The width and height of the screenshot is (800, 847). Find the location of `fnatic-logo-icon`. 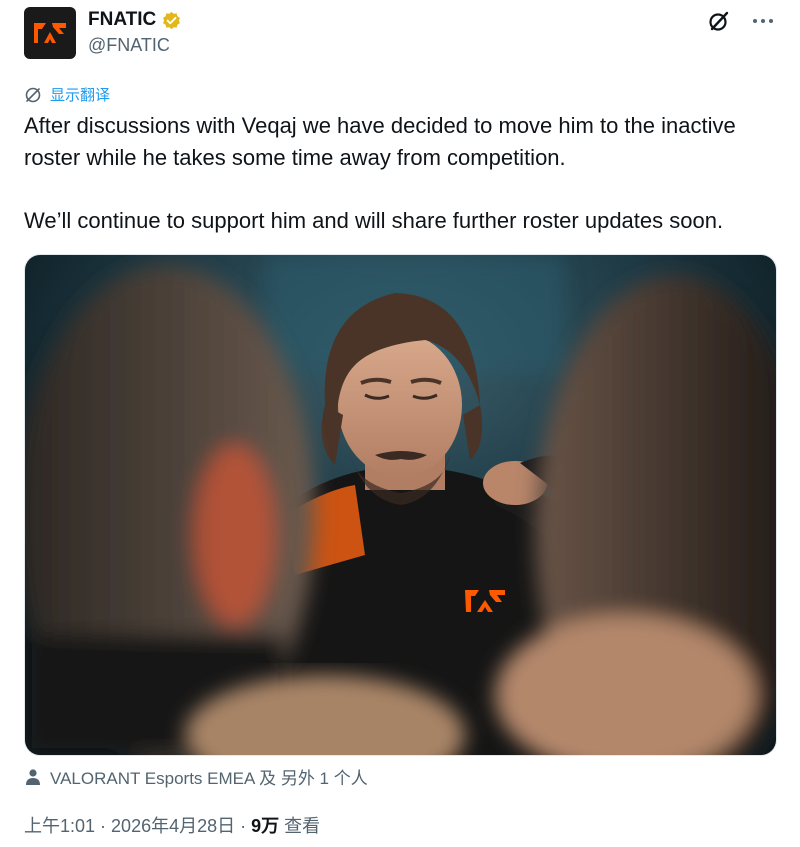

fnatic-logo-icon is located at coordinates (50, 33).